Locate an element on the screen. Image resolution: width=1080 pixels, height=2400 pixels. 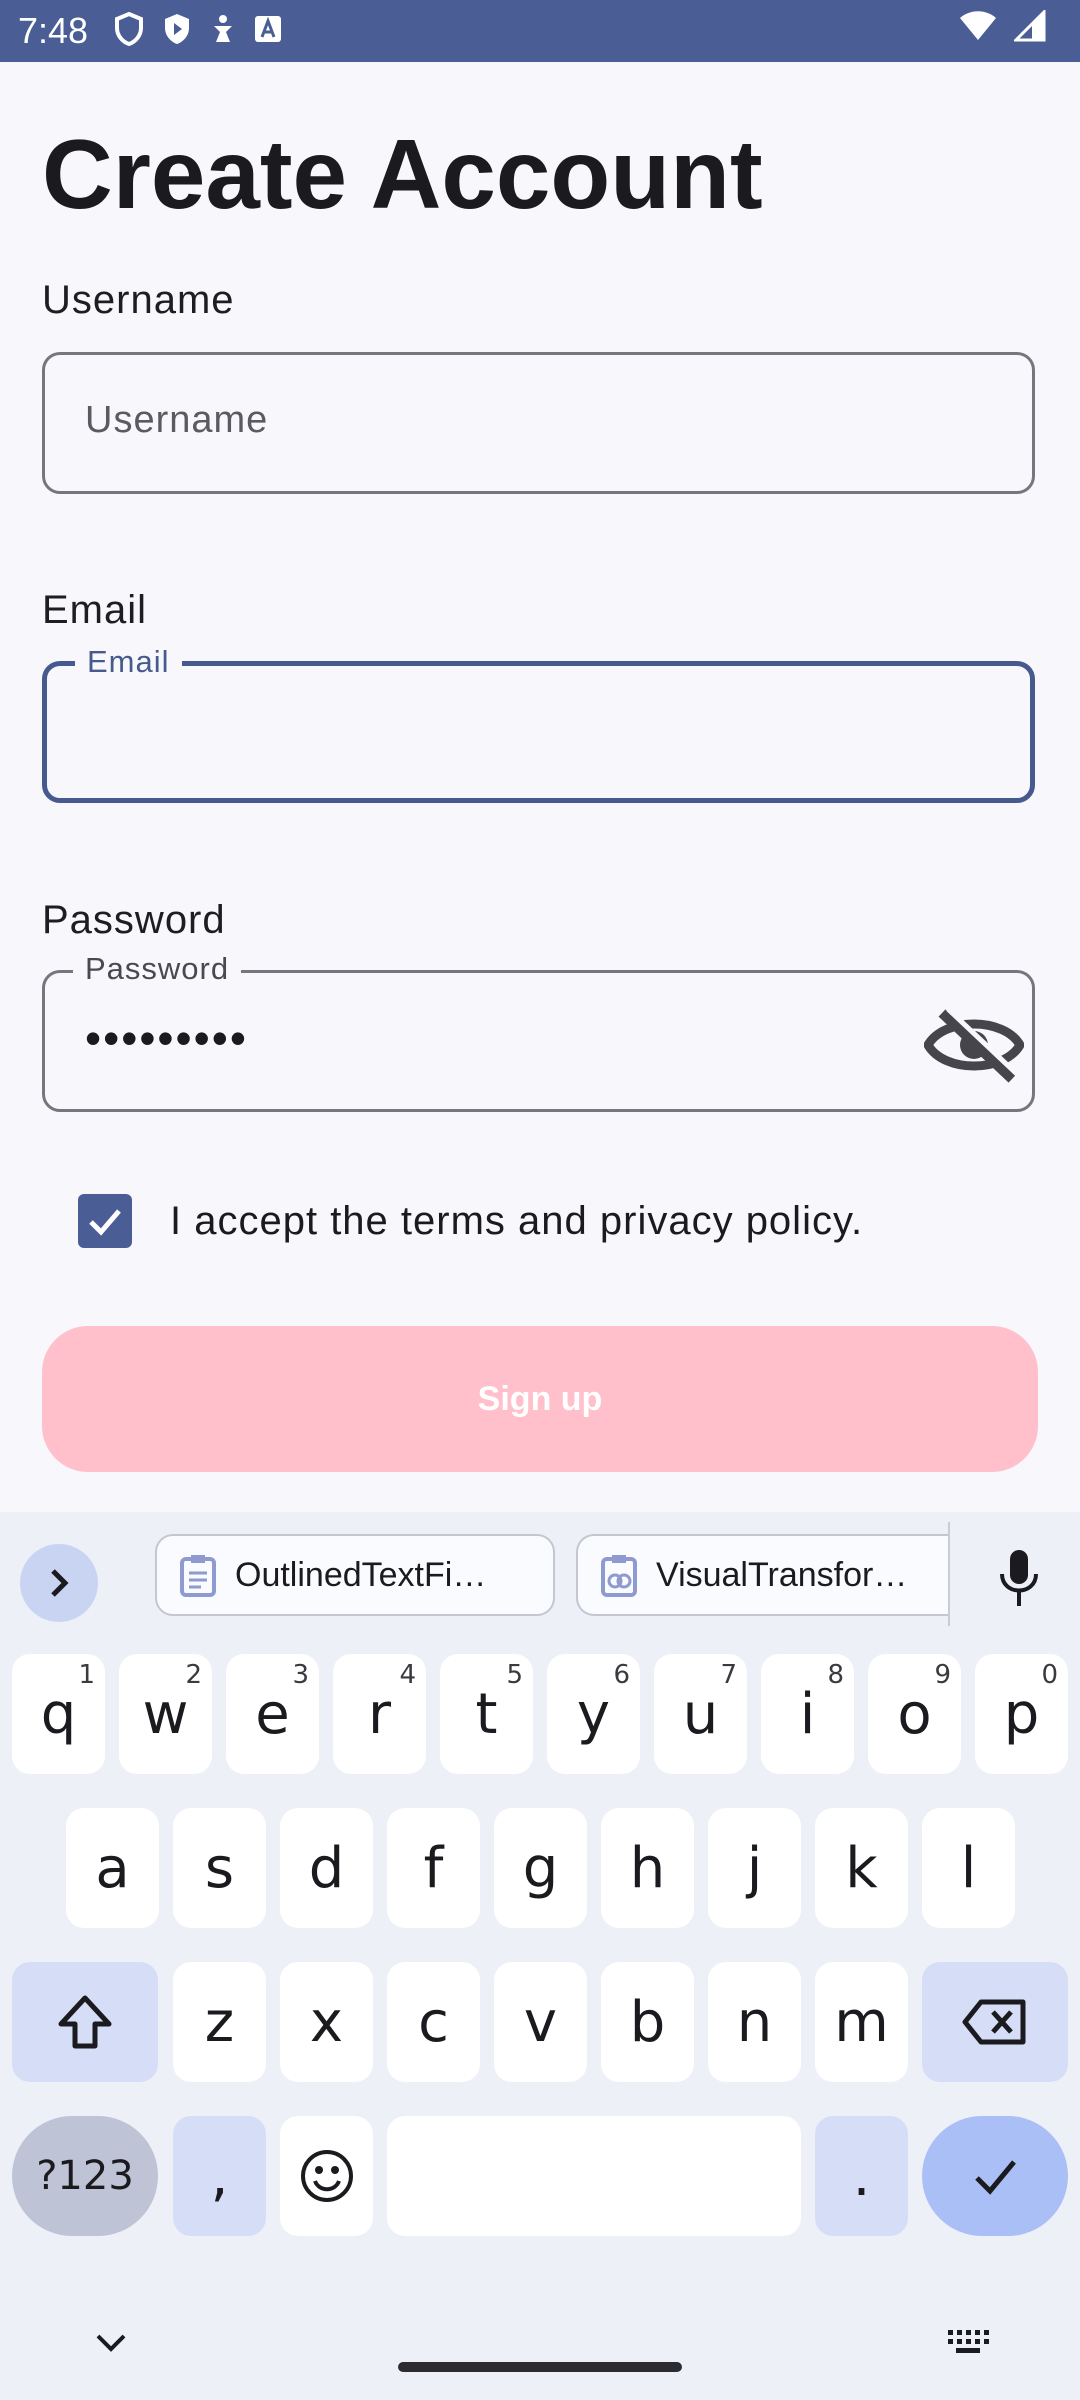
emoji-key is located at coordinates (326, 2176).